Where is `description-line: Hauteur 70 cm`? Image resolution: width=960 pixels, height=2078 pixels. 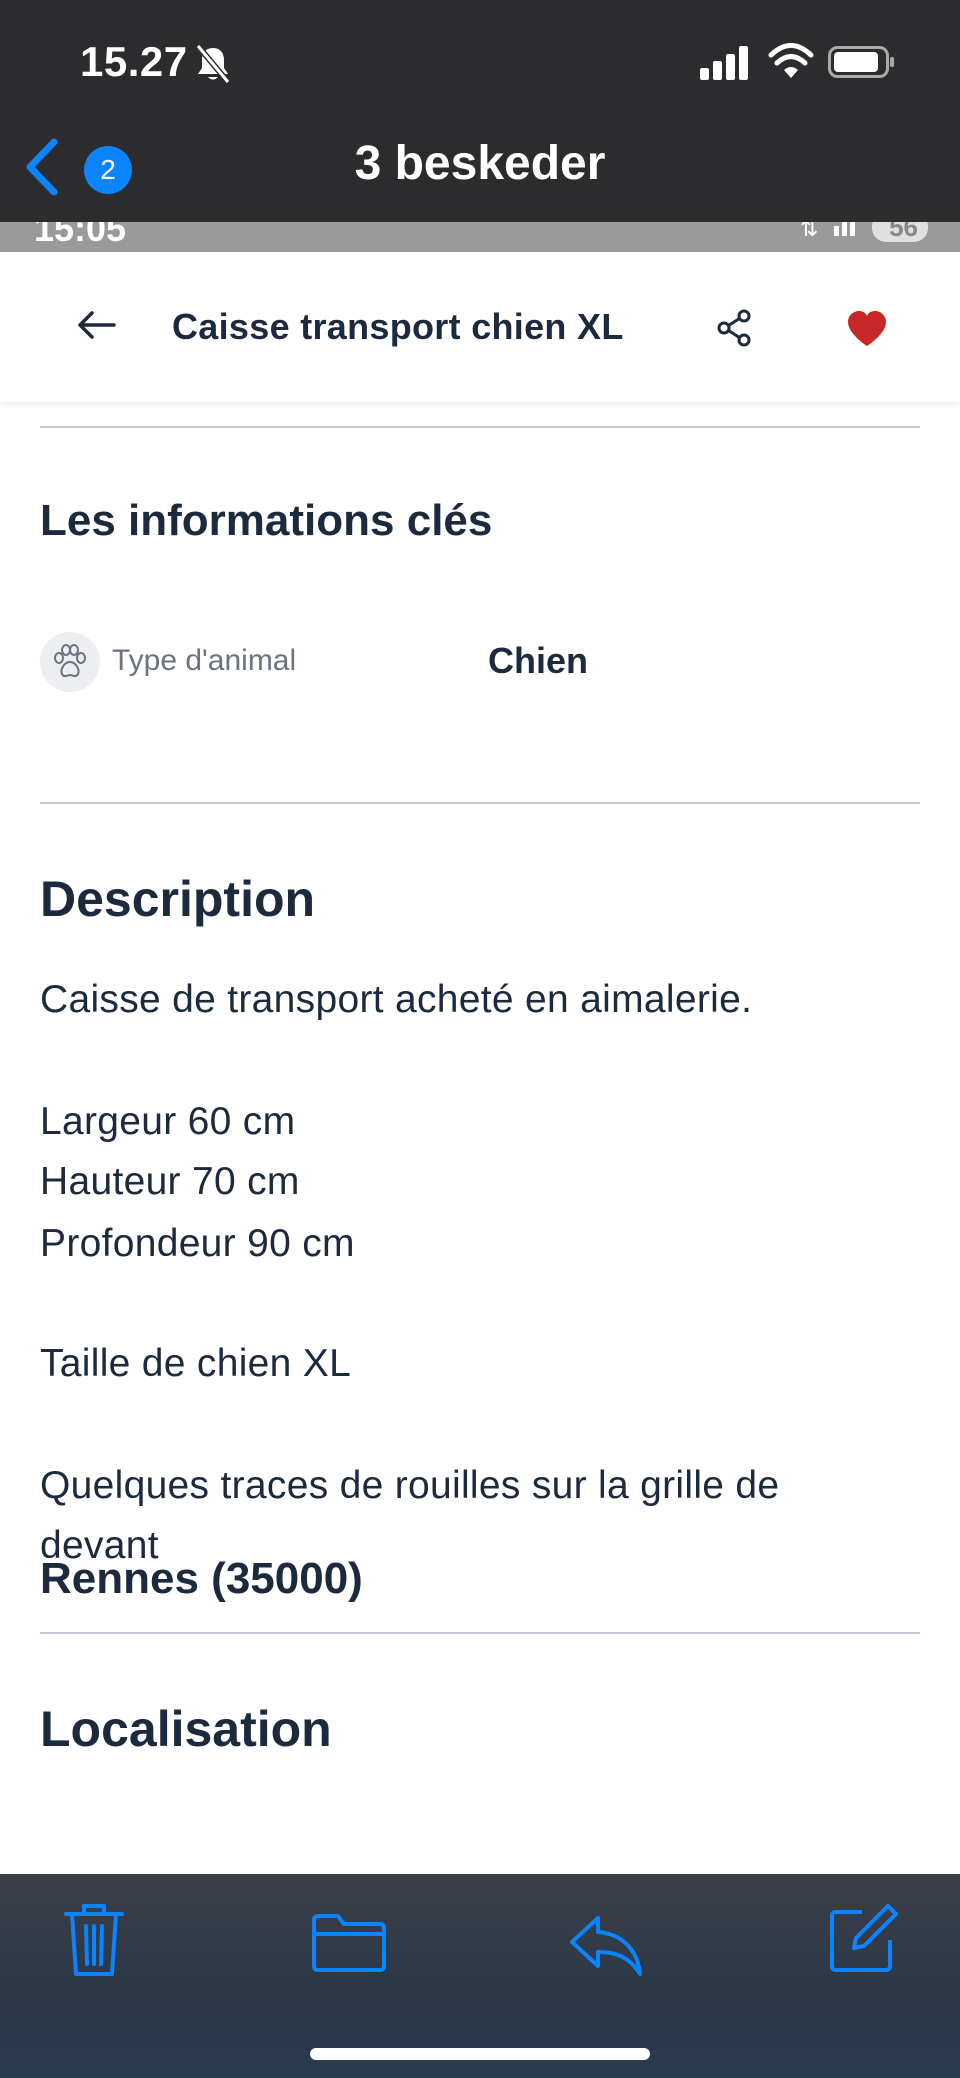 description-line: Hauteur 70 cm is located at coordinates (170, 1181).